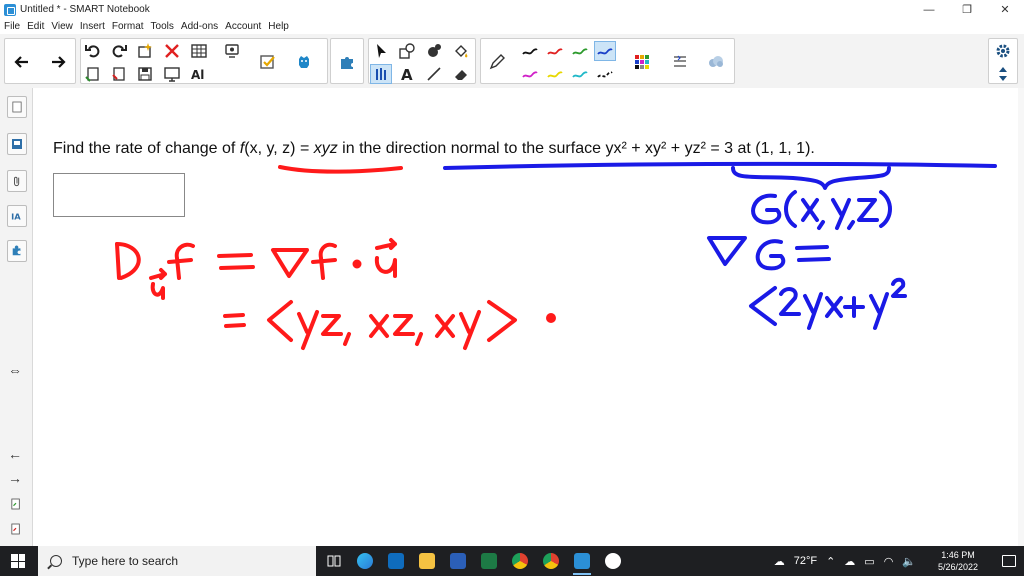  What do you see at coordinates (232, 51) in the screenshot?
I see `document-camera-button` at bounding box center [232, 51].